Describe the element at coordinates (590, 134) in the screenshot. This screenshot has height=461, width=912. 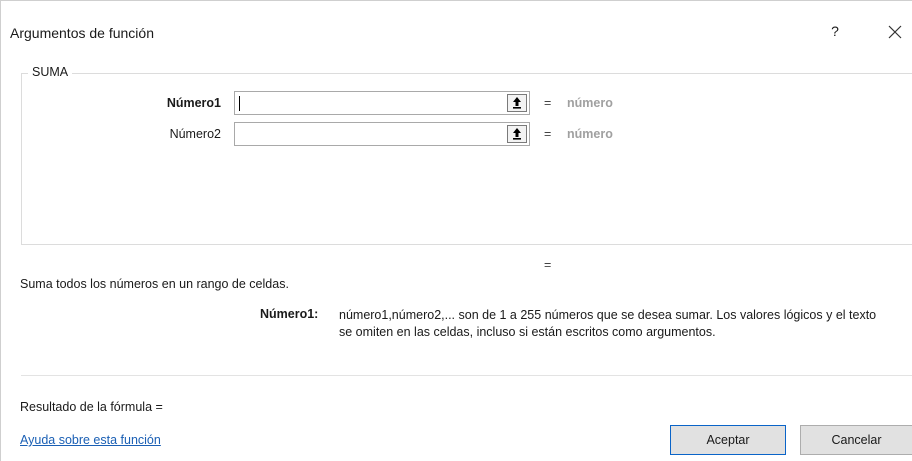
I see `arg2-type-hint: número` at that location.